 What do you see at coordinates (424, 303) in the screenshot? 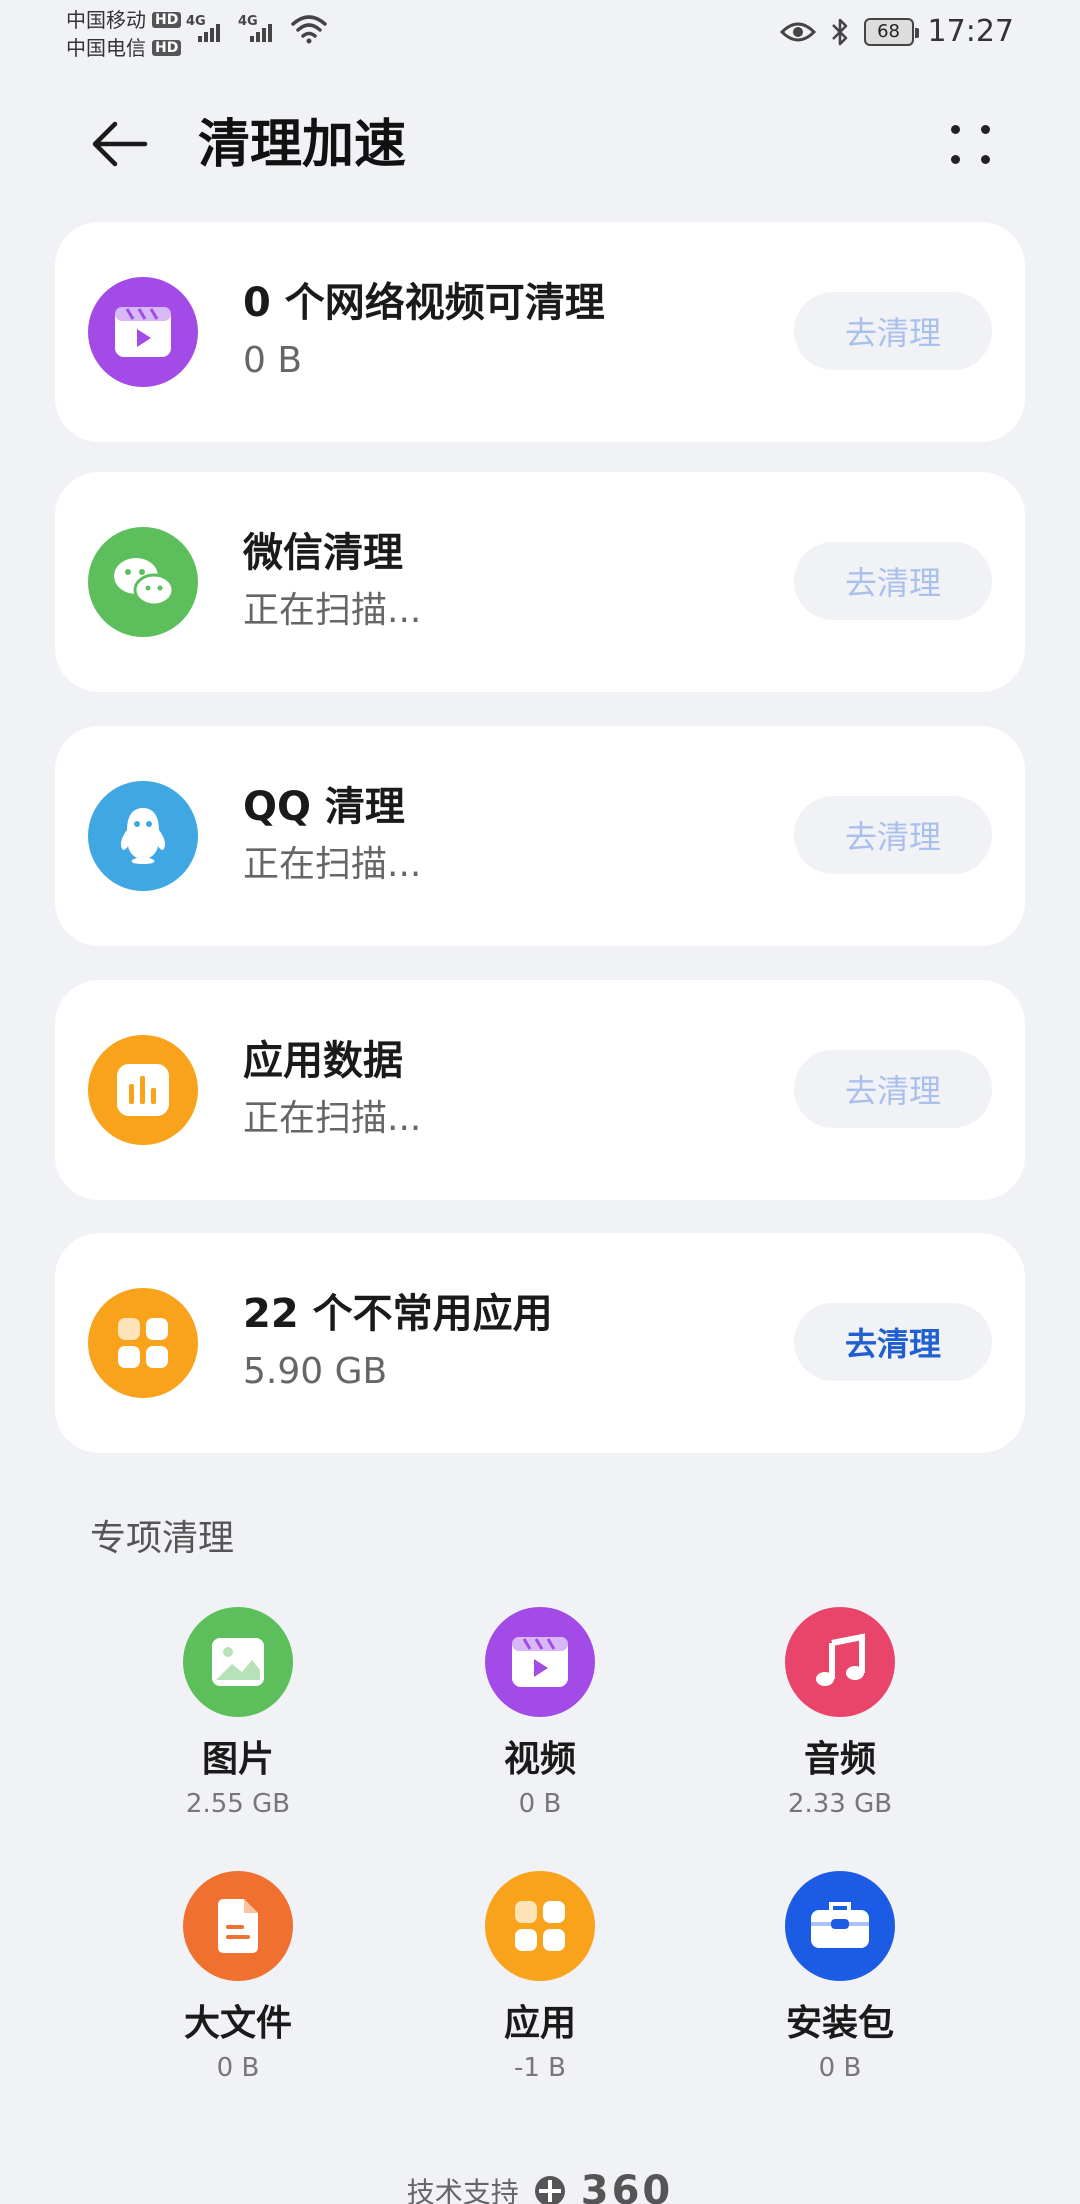
I see `card-title: 0 个网络视频可清理` at bounding box center [424, 303].